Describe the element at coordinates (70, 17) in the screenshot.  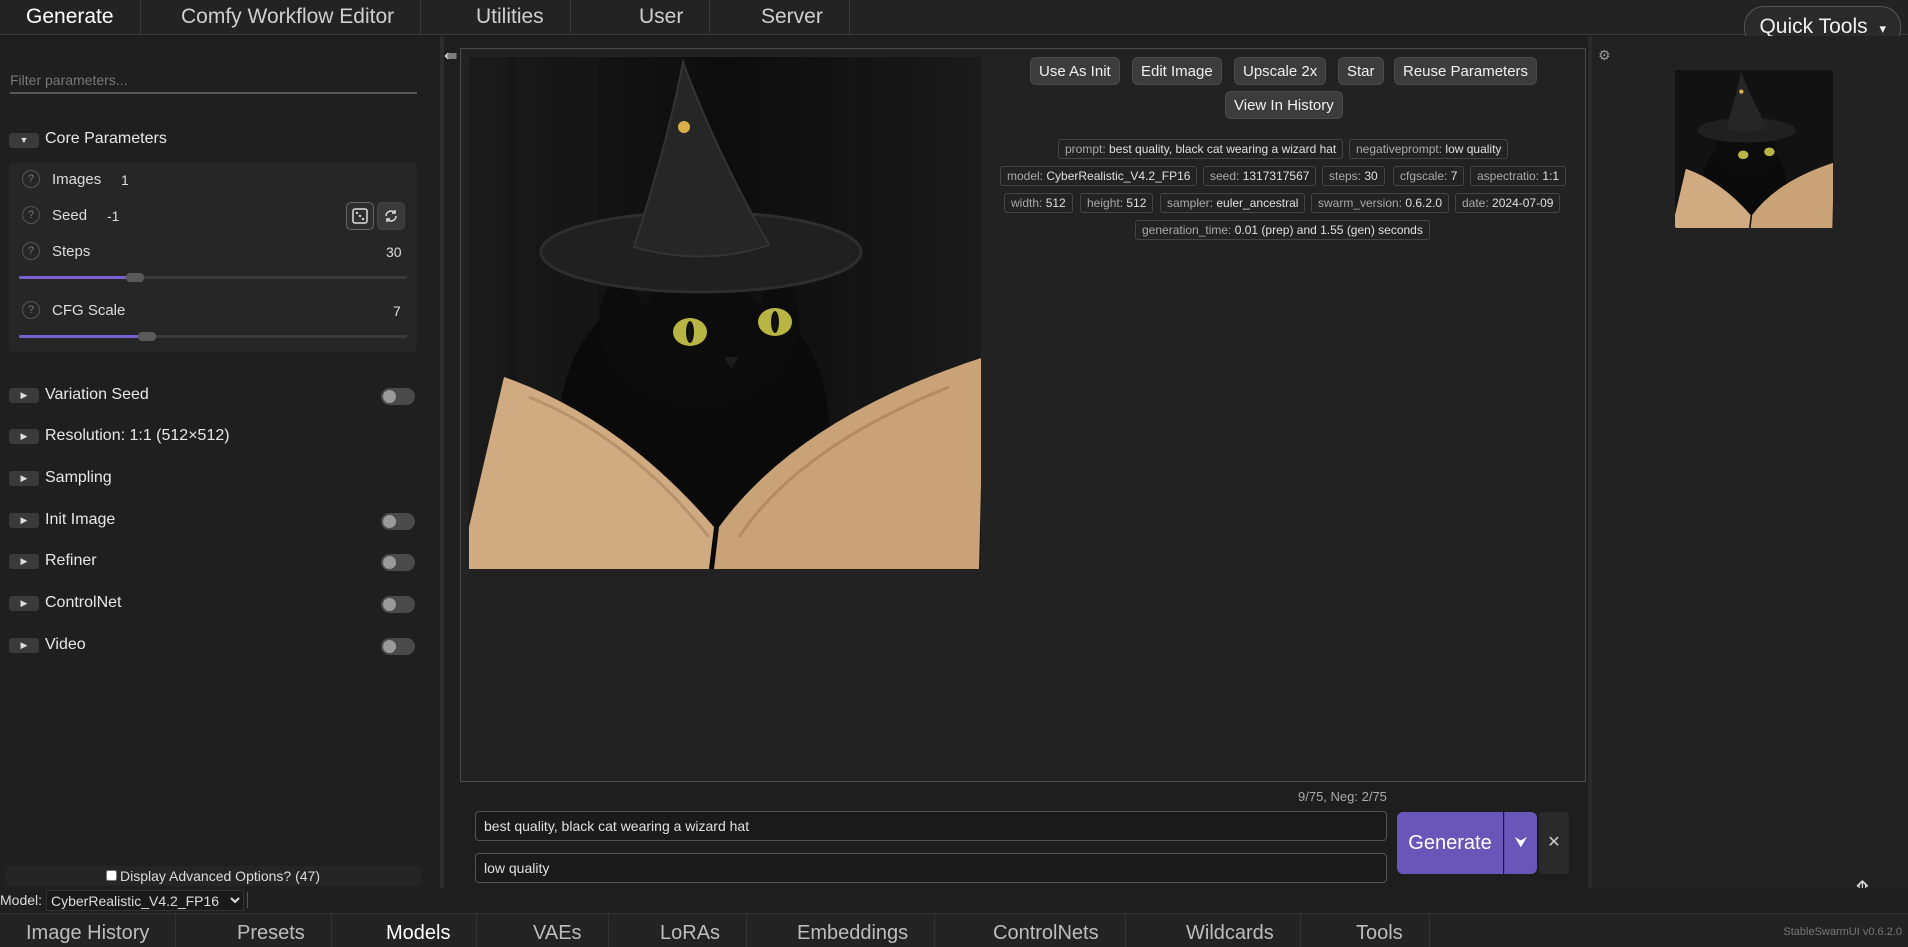
I see `tab-generate: Generate` at that location.